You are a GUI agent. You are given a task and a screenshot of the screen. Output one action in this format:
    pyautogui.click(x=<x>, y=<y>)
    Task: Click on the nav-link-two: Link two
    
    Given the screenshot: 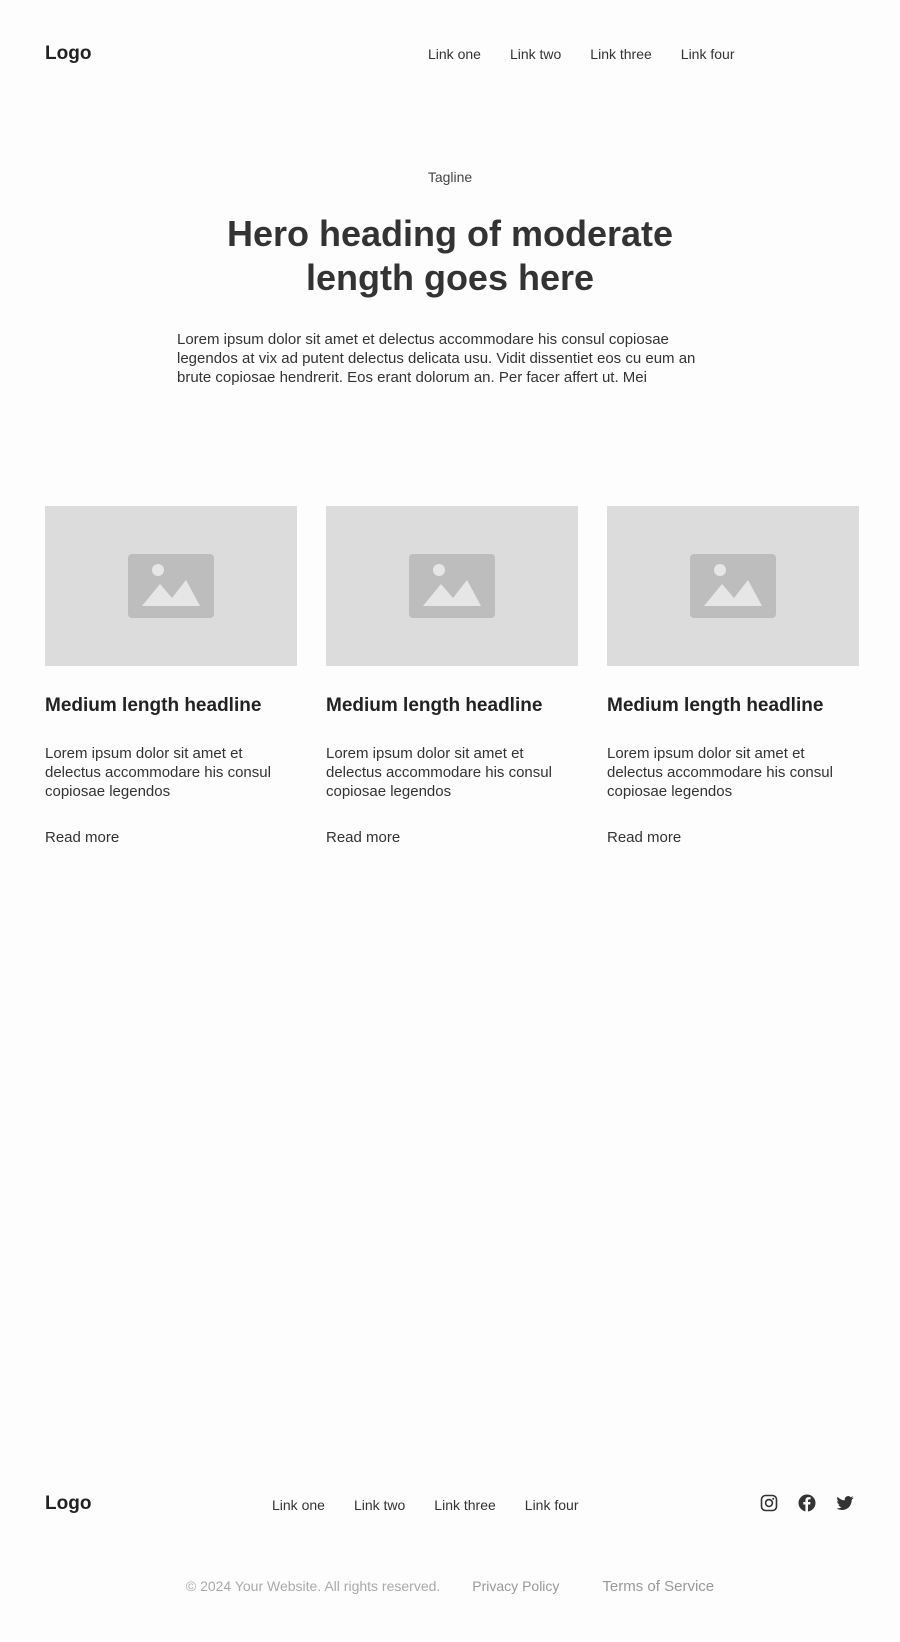 What is the action you would take?
    pyautogui.click(x=535, y=54)
    